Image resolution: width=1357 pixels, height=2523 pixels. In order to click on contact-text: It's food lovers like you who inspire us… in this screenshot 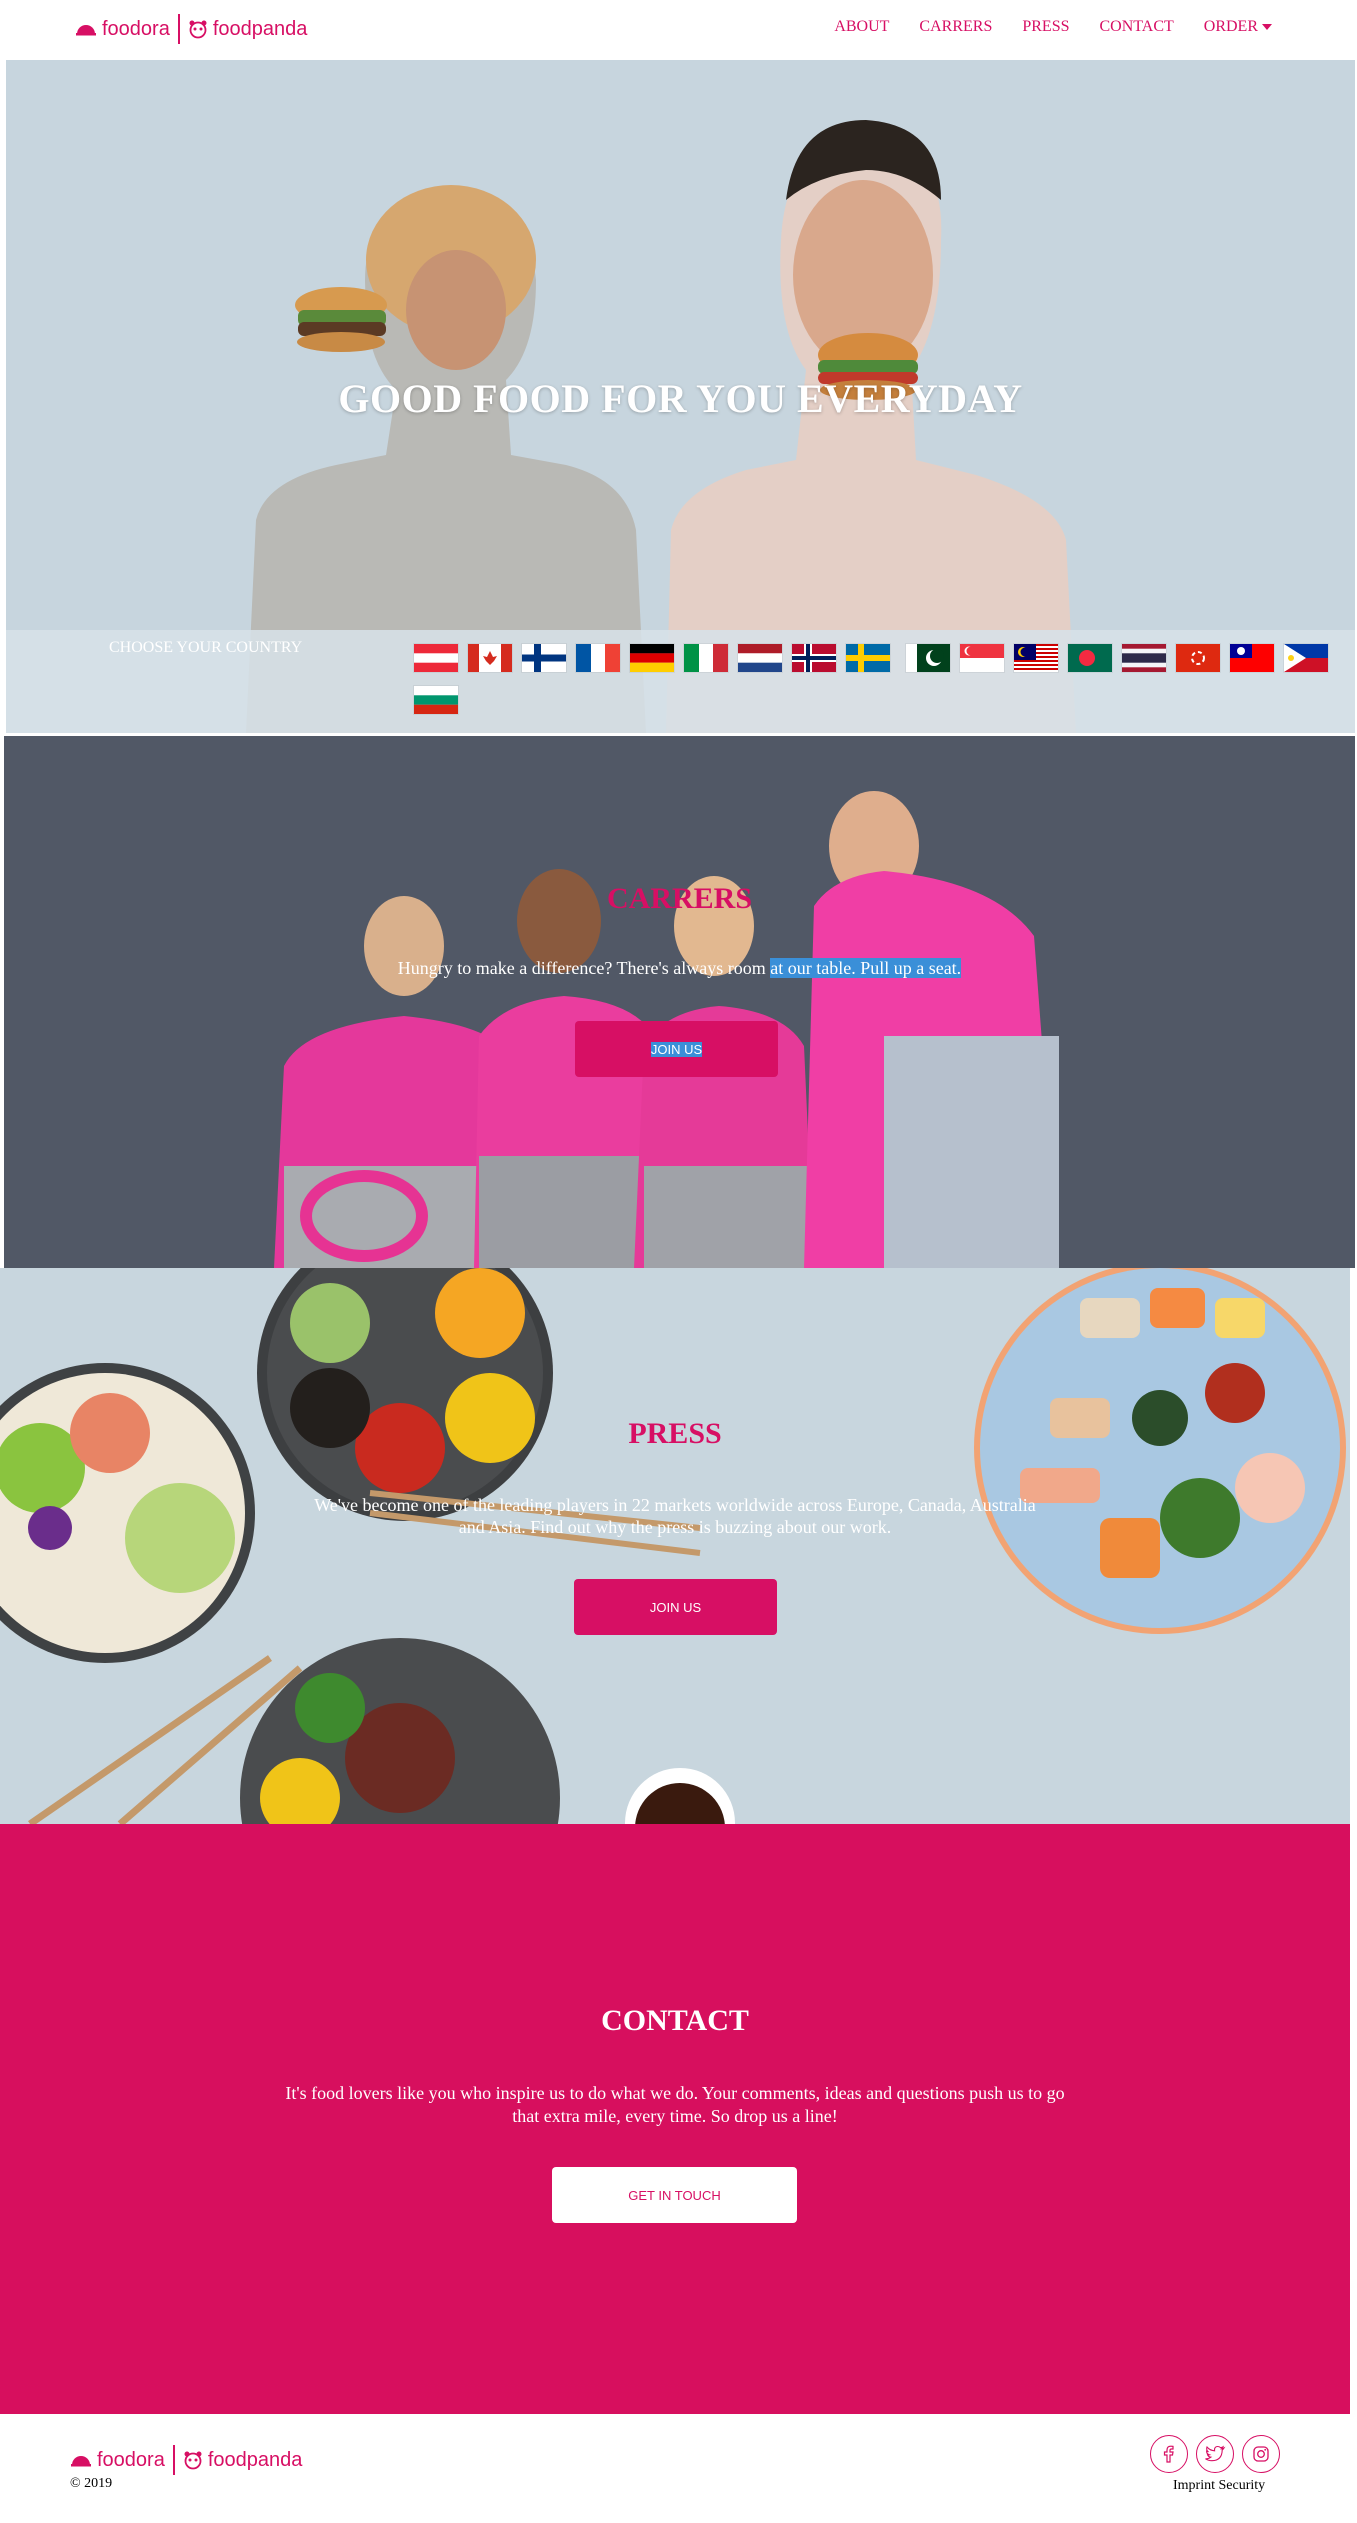, I will do `click(675, 2104)`.